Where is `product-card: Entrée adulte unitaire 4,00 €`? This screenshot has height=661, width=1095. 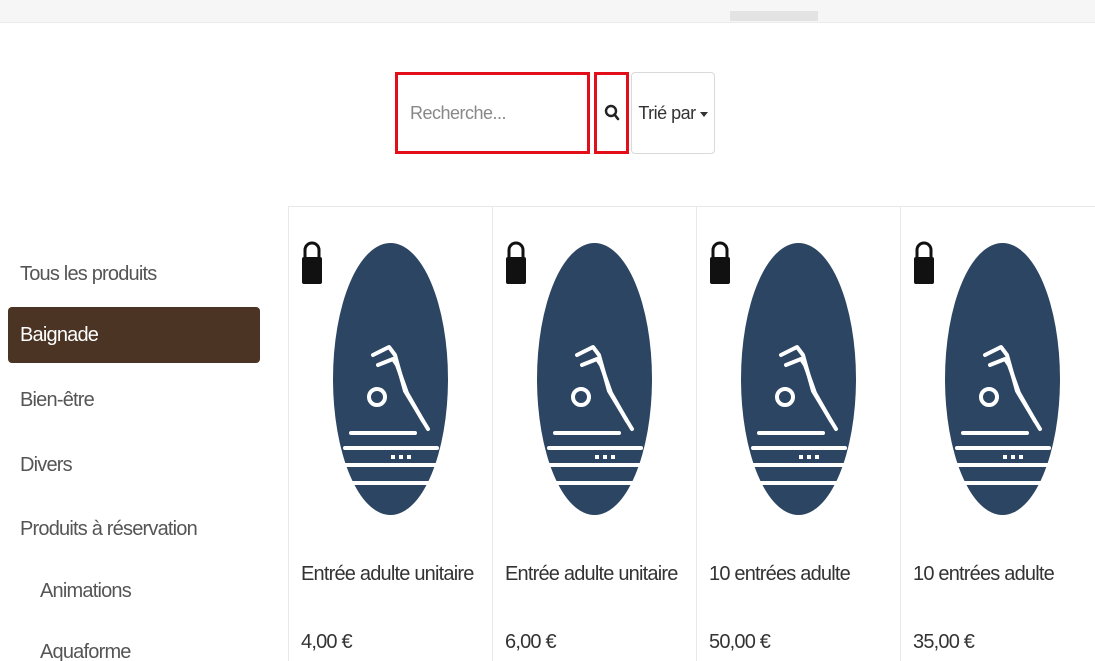
product-card: Entrée adulte unitaire 4,00 € is located at coordinates (390, 434).